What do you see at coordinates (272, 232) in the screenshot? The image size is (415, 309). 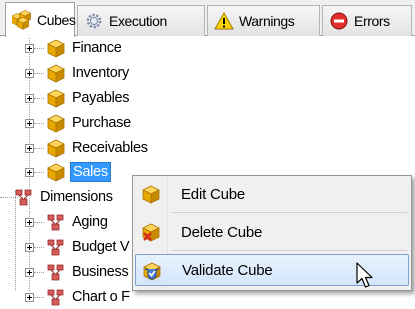 I see `menu-item-delete-cube: Delete Cube` at bounding box center [272, 232].